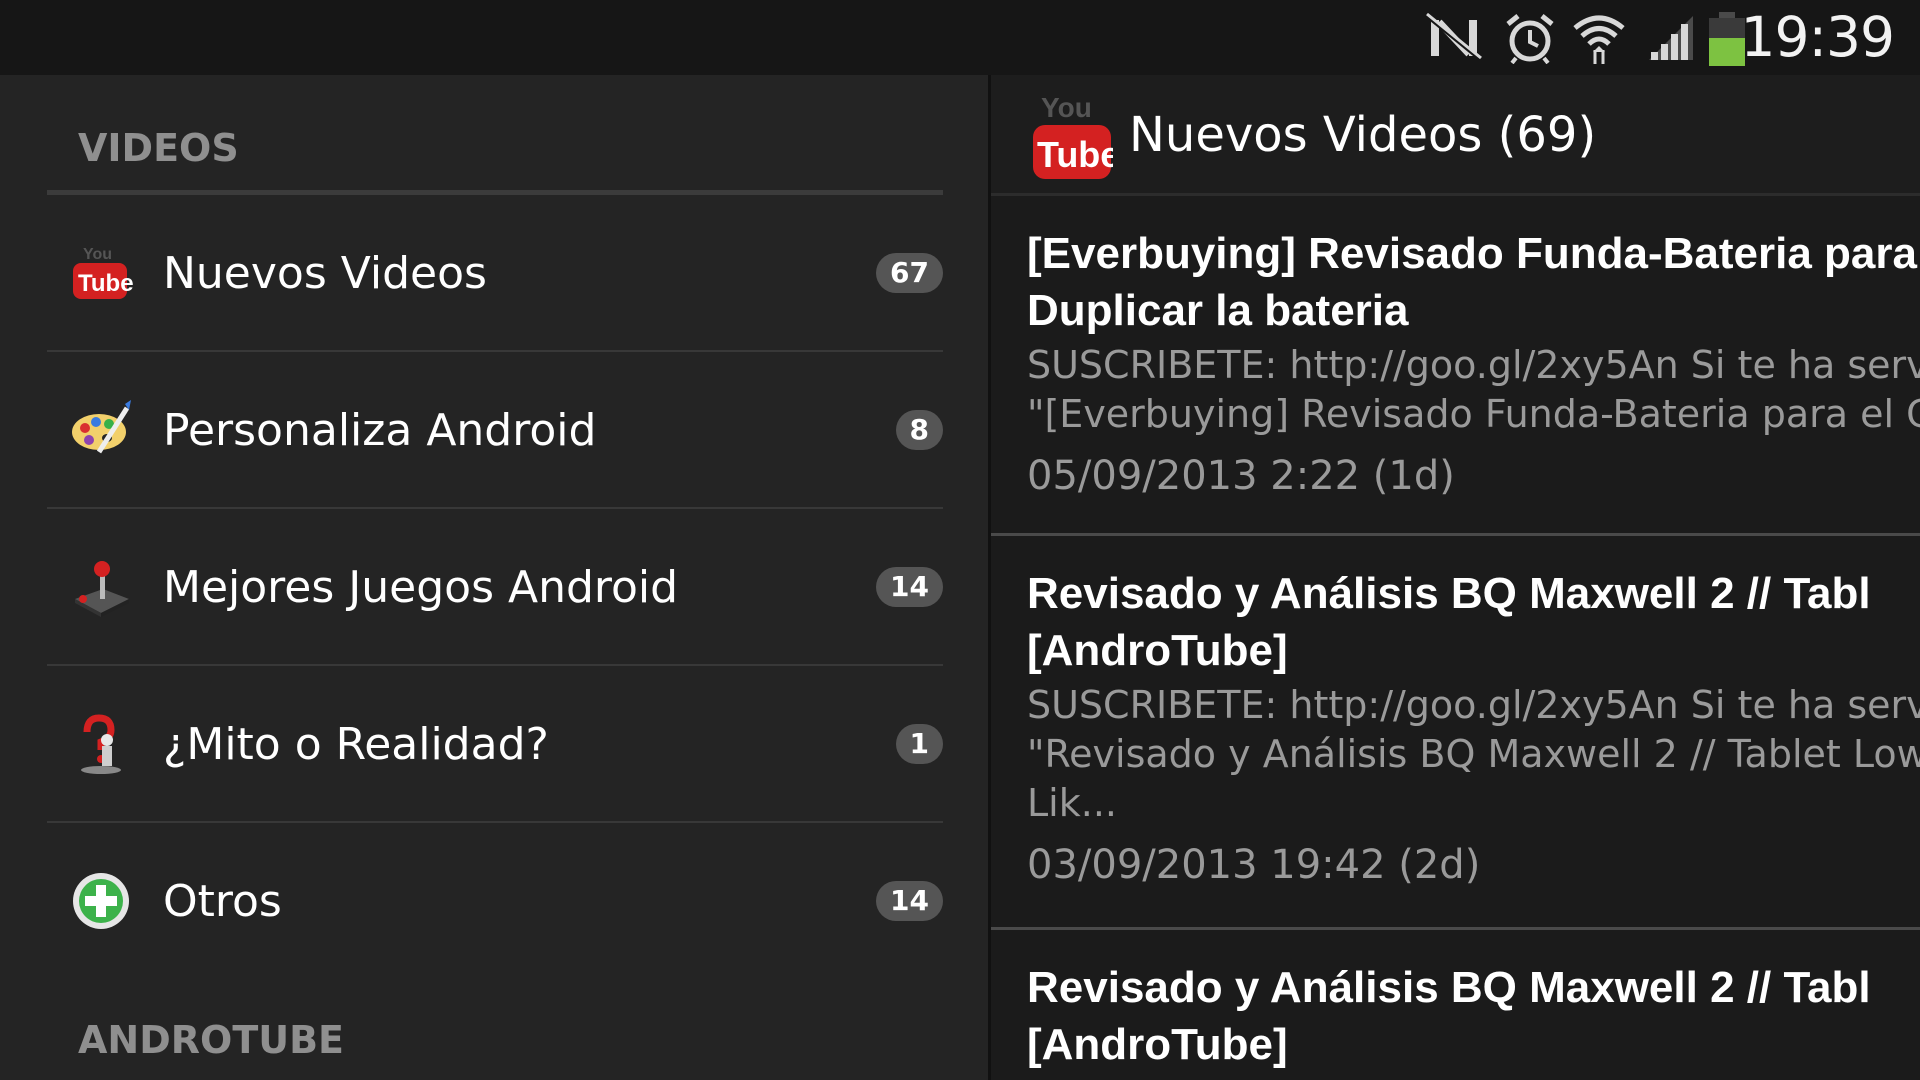 This screenshot has height=1080, width=1920. Describe the element at coordinates (158, 148) in the screenshot. I see `section-header-videos: VIDEOS` at that location.